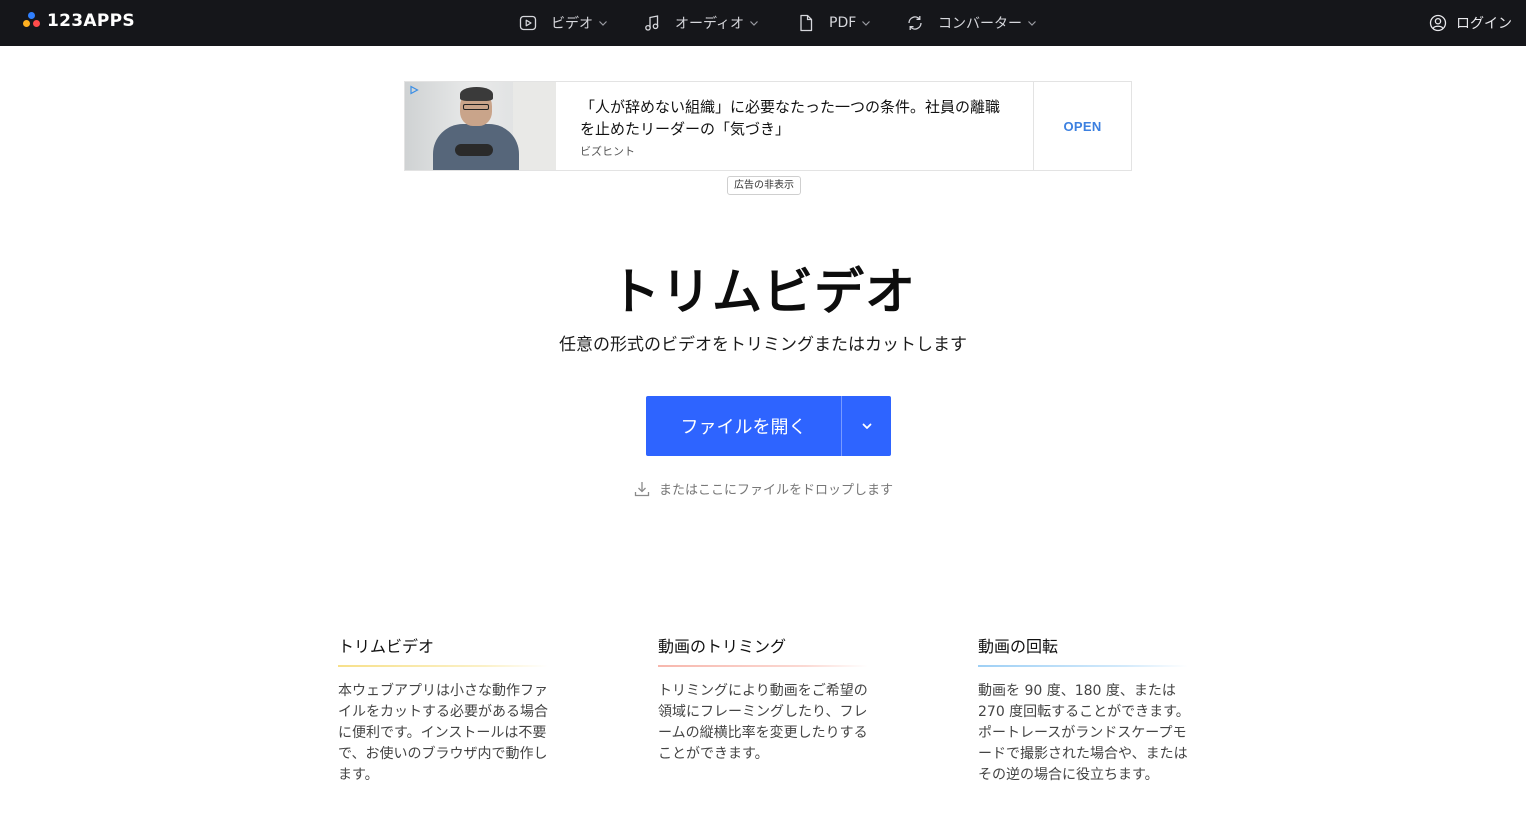  What do you see at coordinates (915, 23) in the screenshot?
I see `convert-cycle-icon` at bounding box center [915, 23].